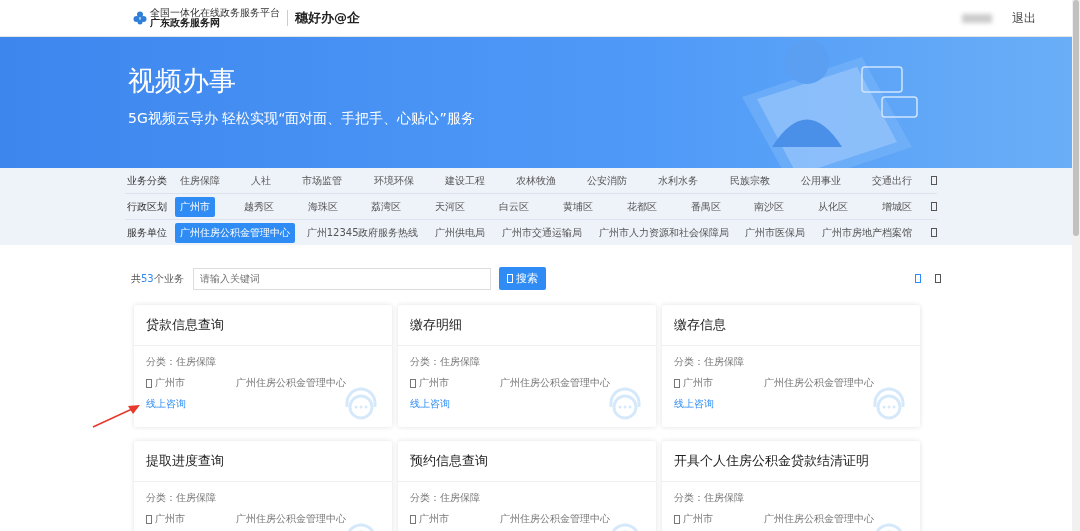 The width and height of the screenshot is (1080, 531). I want to click on filter-option: 南沙区, so click(769, 206).